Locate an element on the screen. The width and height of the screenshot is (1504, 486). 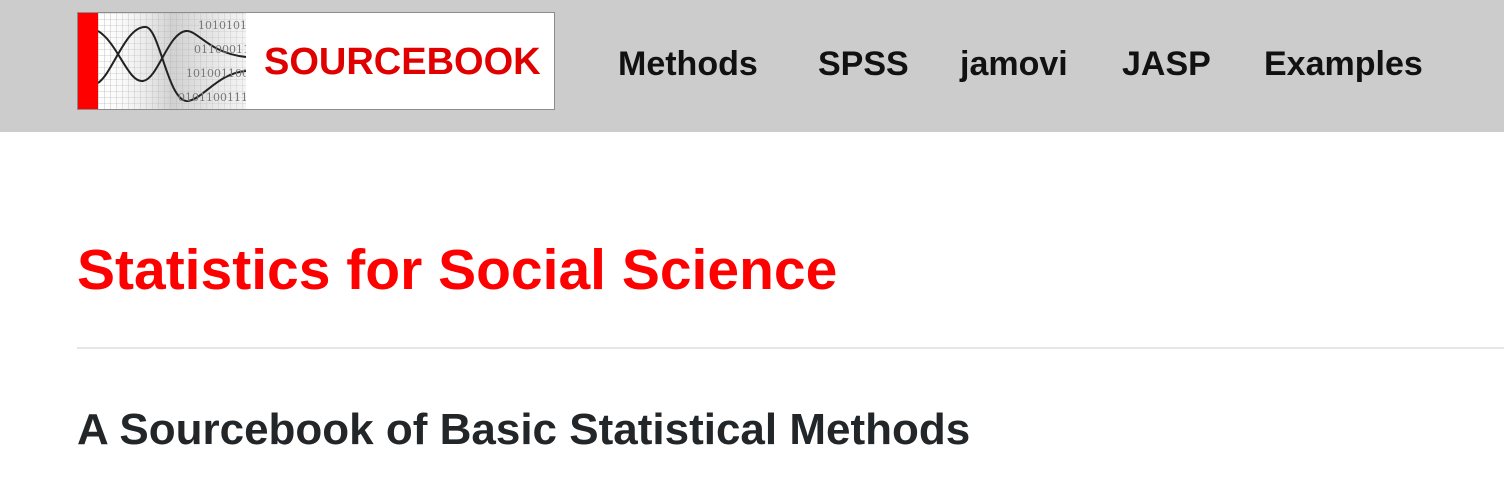
page-title: Statistics for Social Science is located at coordinates (457, 270).